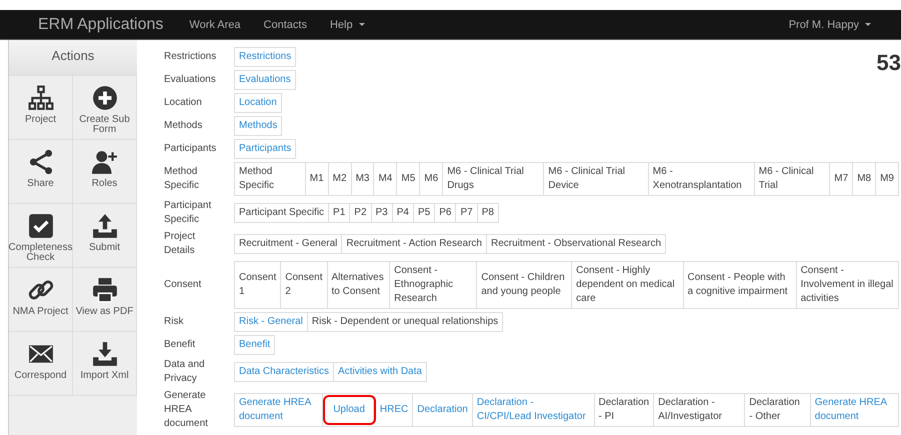 The image size is (901, 435). What do you see at coordinates (488, 213) in the screenshot?
I see `form-tab: P8` at bounding box center [488, 213].